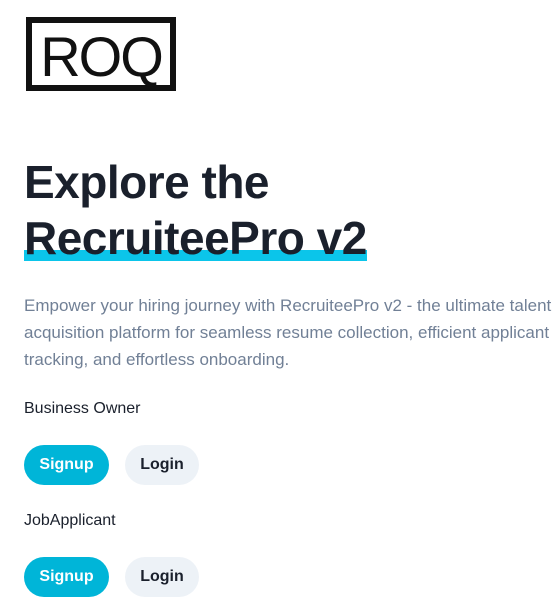  I want to click on job-applicant-login-button: Login, so click(162, 577).